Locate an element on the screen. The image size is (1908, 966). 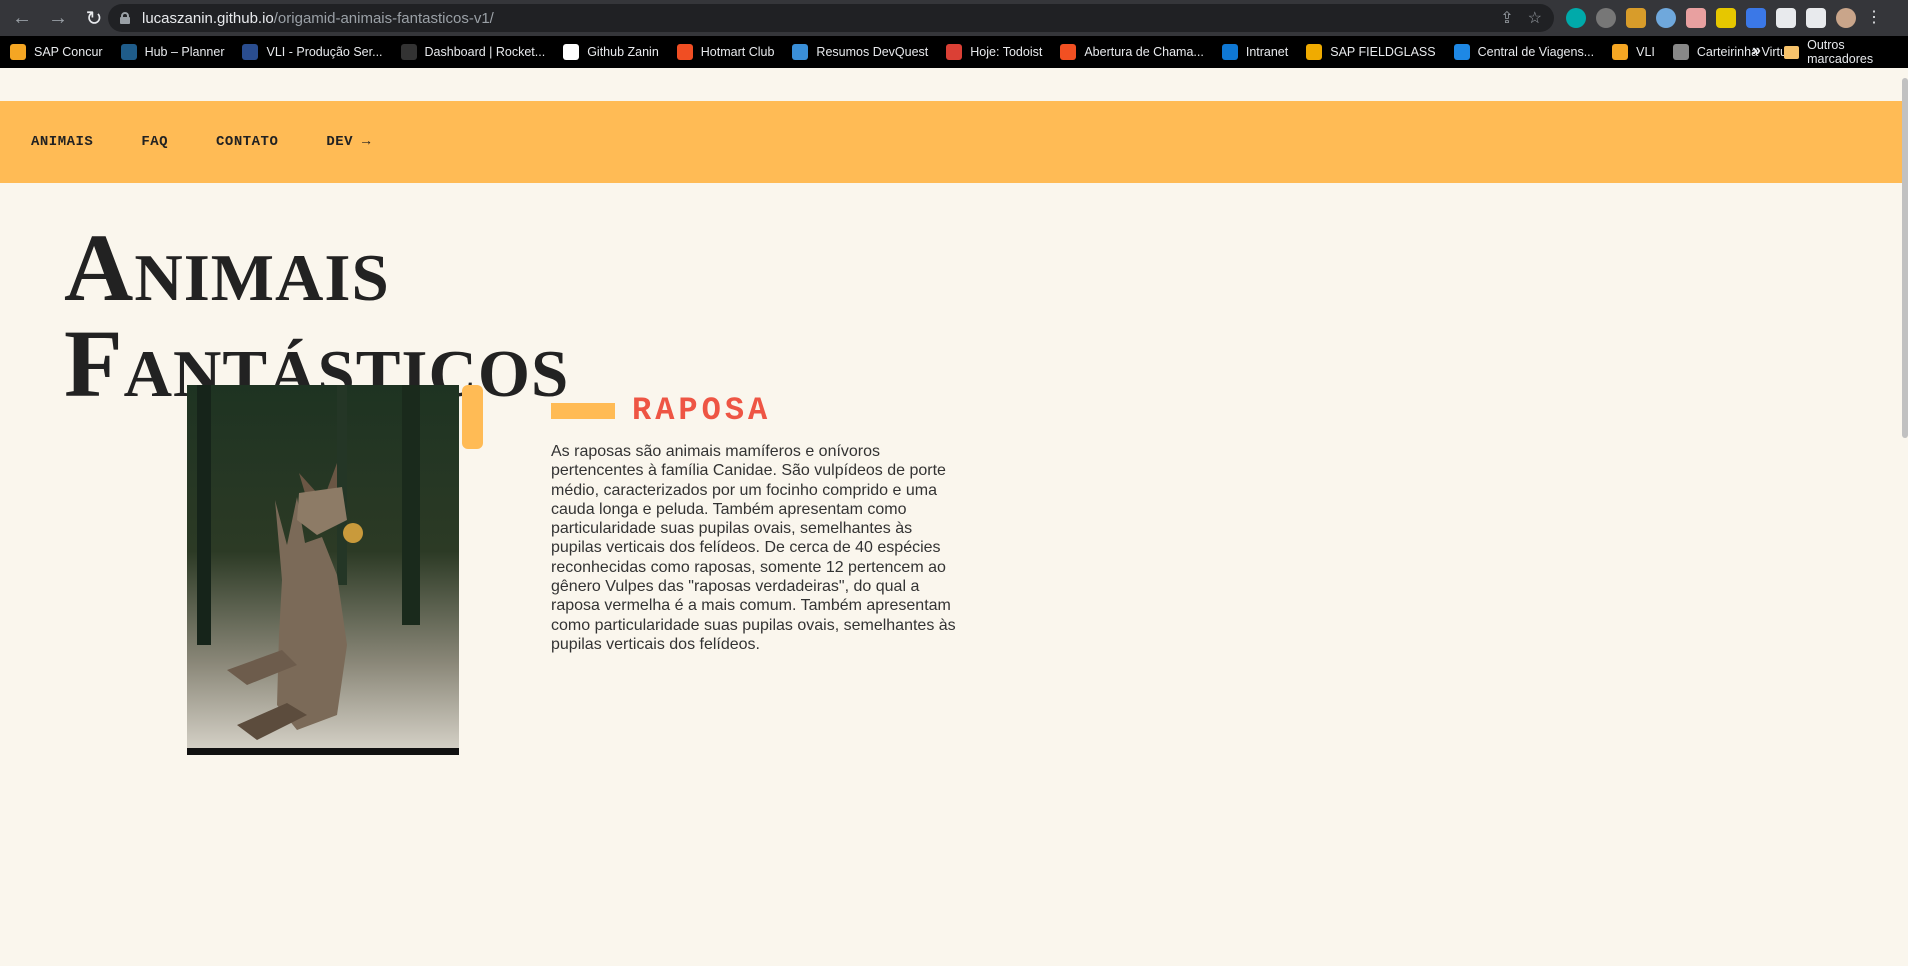
other-bookmarks: Outros marcadores is located at coordinates (1846, 52).